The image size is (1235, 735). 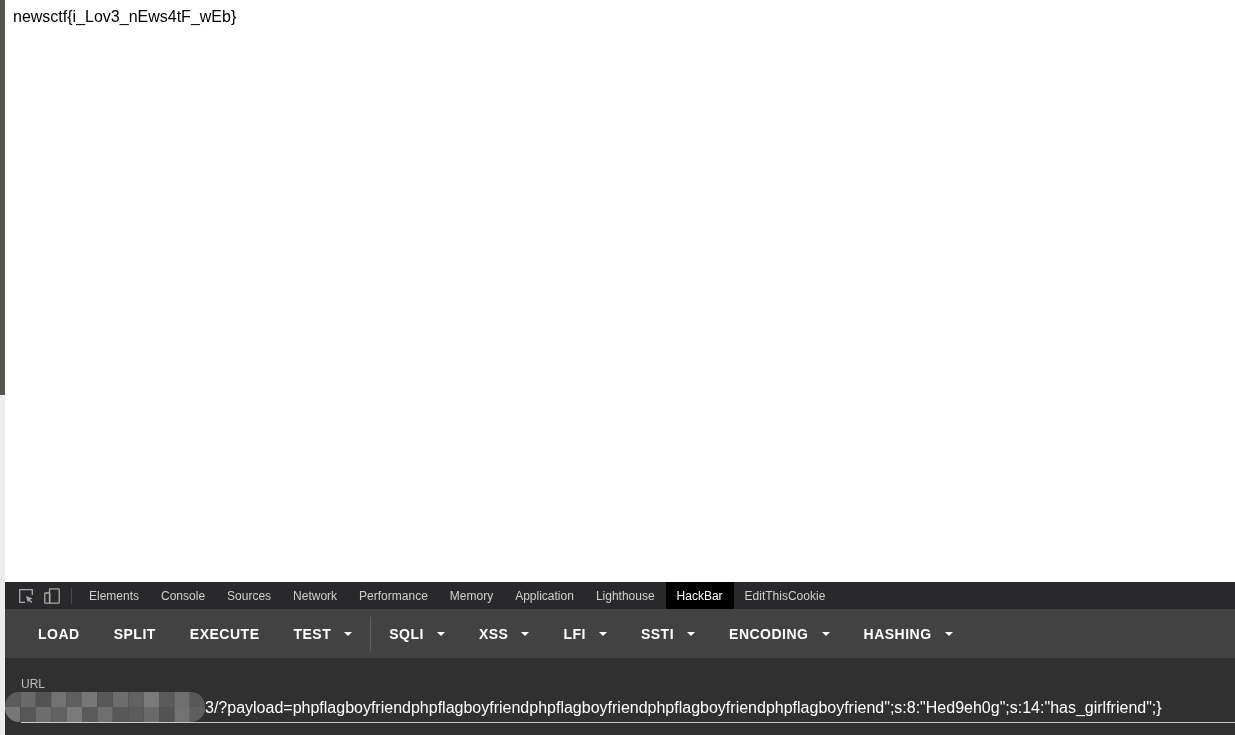 I want to click on dropdown-button: XSS, so click(x=504, y=633).